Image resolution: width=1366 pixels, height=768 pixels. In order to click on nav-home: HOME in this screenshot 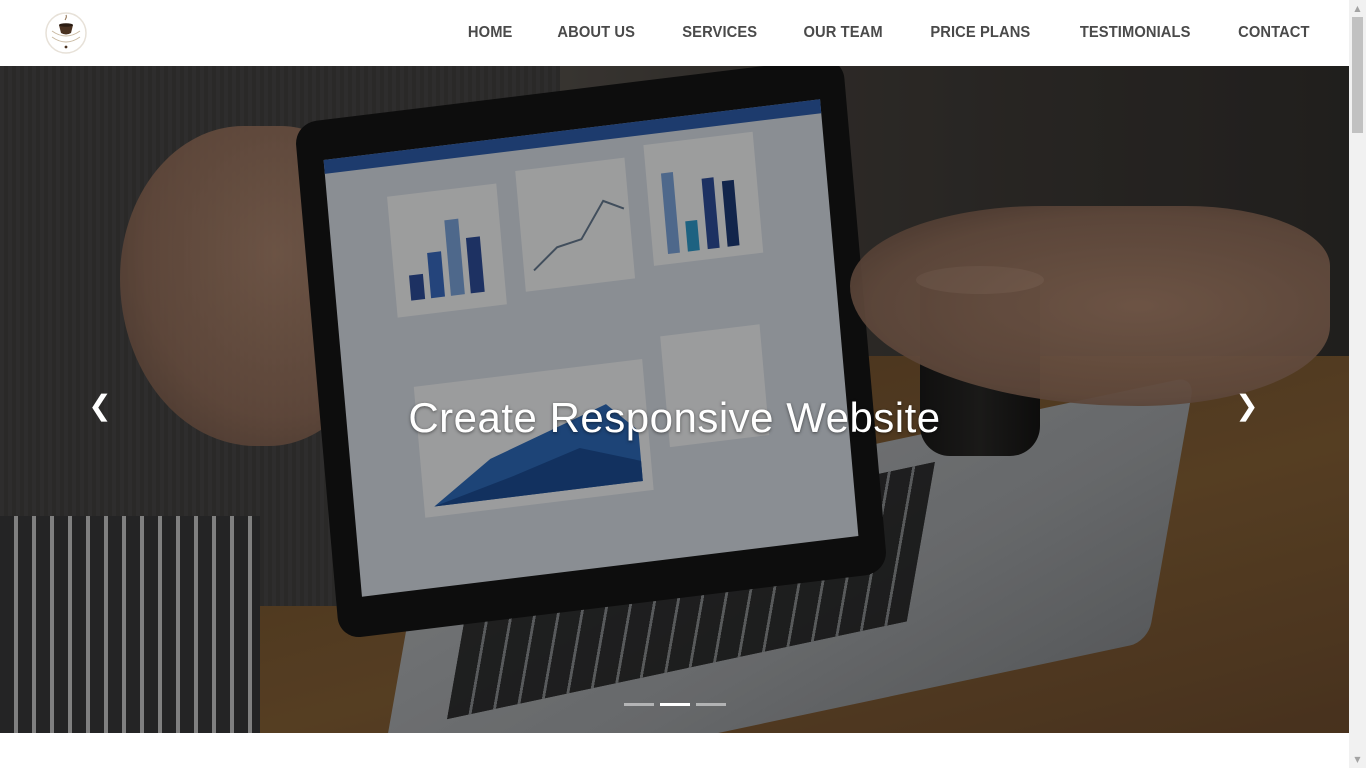, I will do `click(490, 33)`.